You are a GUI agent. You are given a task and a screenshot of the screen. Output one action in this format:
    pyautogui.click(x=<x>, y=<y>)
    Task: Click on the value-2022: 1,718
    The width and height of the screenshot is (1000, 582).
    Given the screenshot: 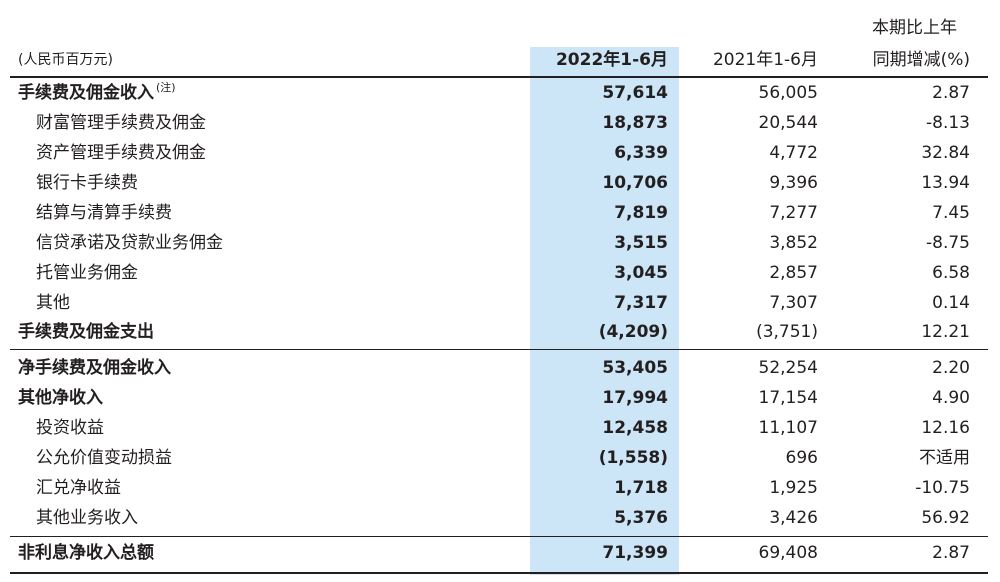 What is the action you would take?
    pyautogui.click(x=641, y=488)
    